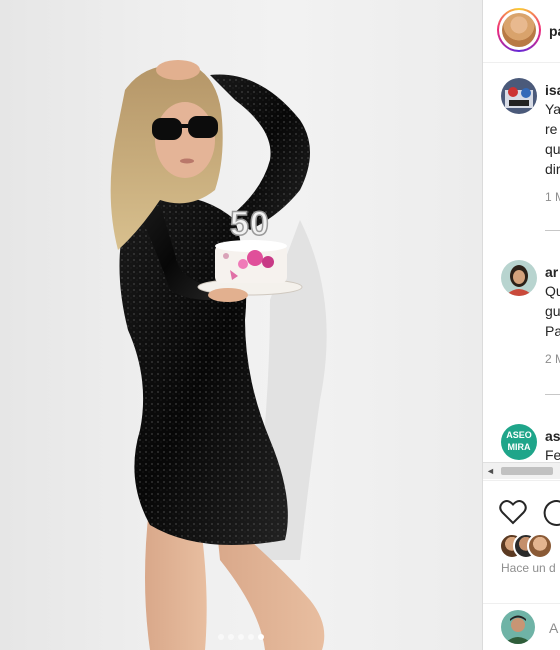  What do you see at coordinates (528, 568) in the screenshot?
I see `post-timestamp: Hace un d` at bounding box center [528, 568].